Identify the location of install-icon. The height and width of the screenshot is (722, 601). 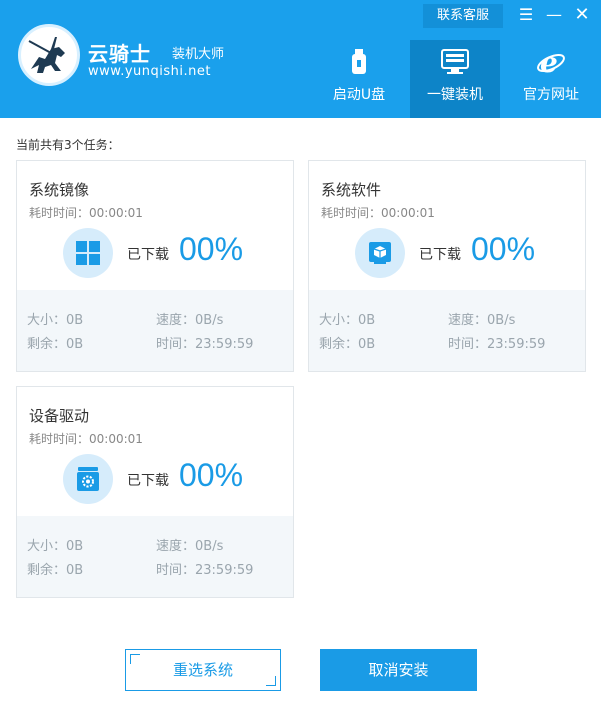
(455, 62).